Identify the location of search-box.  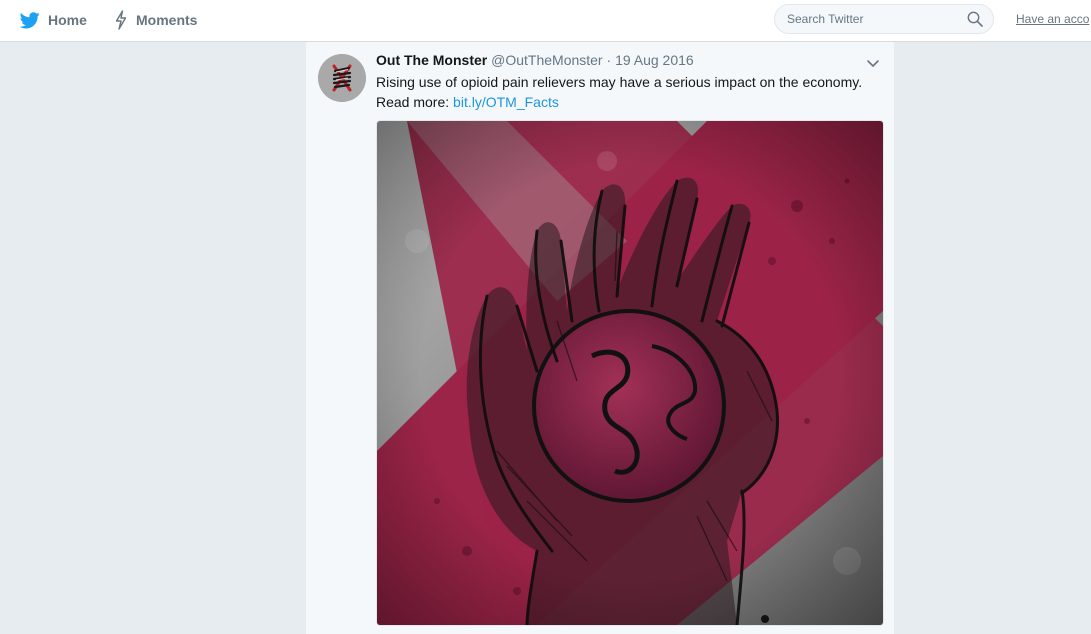
(884, 19).